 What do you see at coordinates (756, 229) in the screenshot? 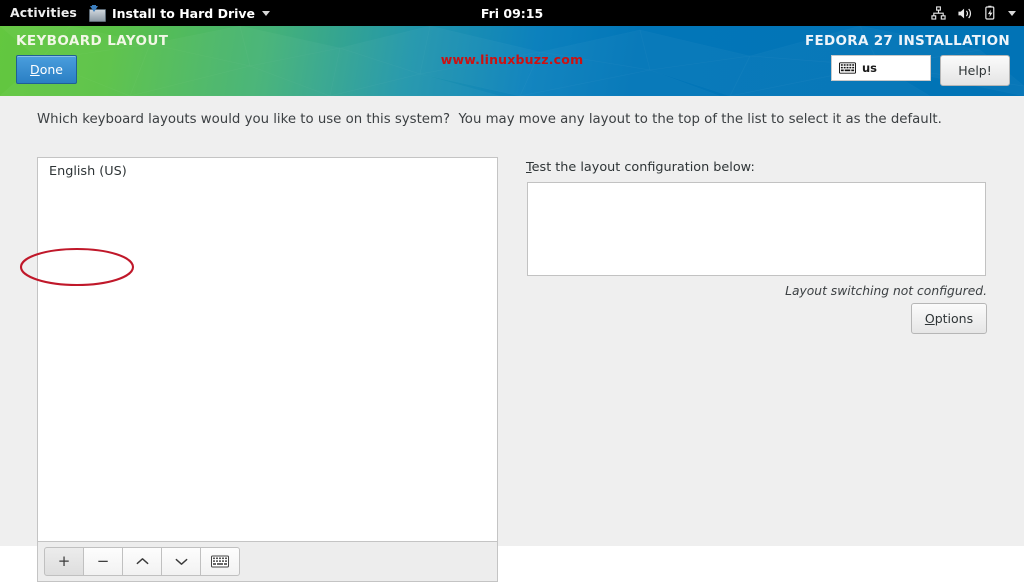
I see `test-layout-input` at bounding box center [756, 229].